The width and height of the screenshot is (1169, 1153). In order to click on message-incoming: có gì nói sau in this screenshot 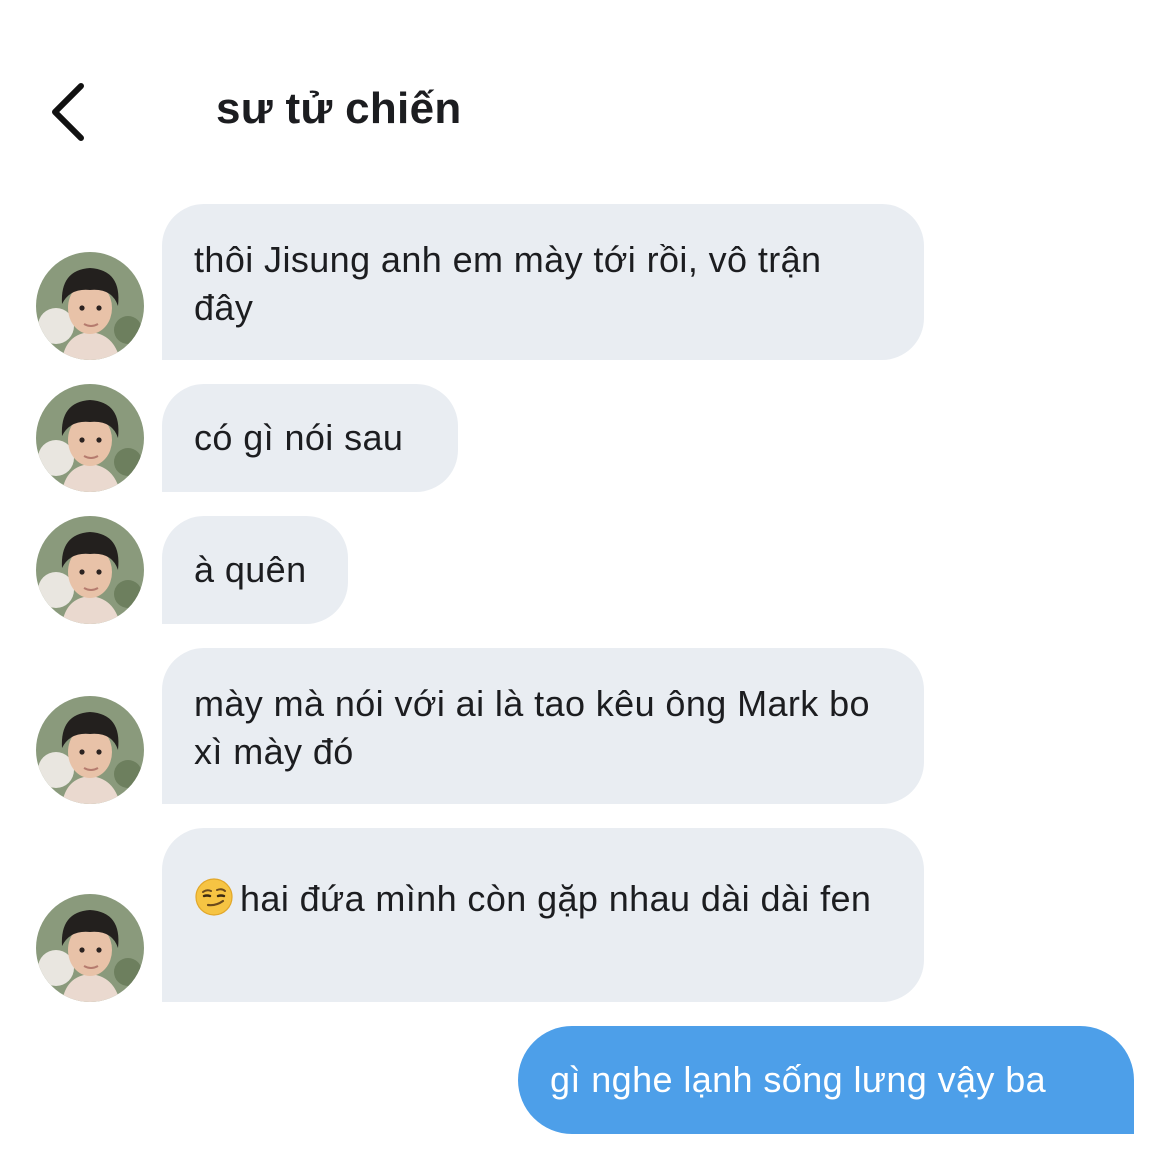, I will do `click(310, 438)`.